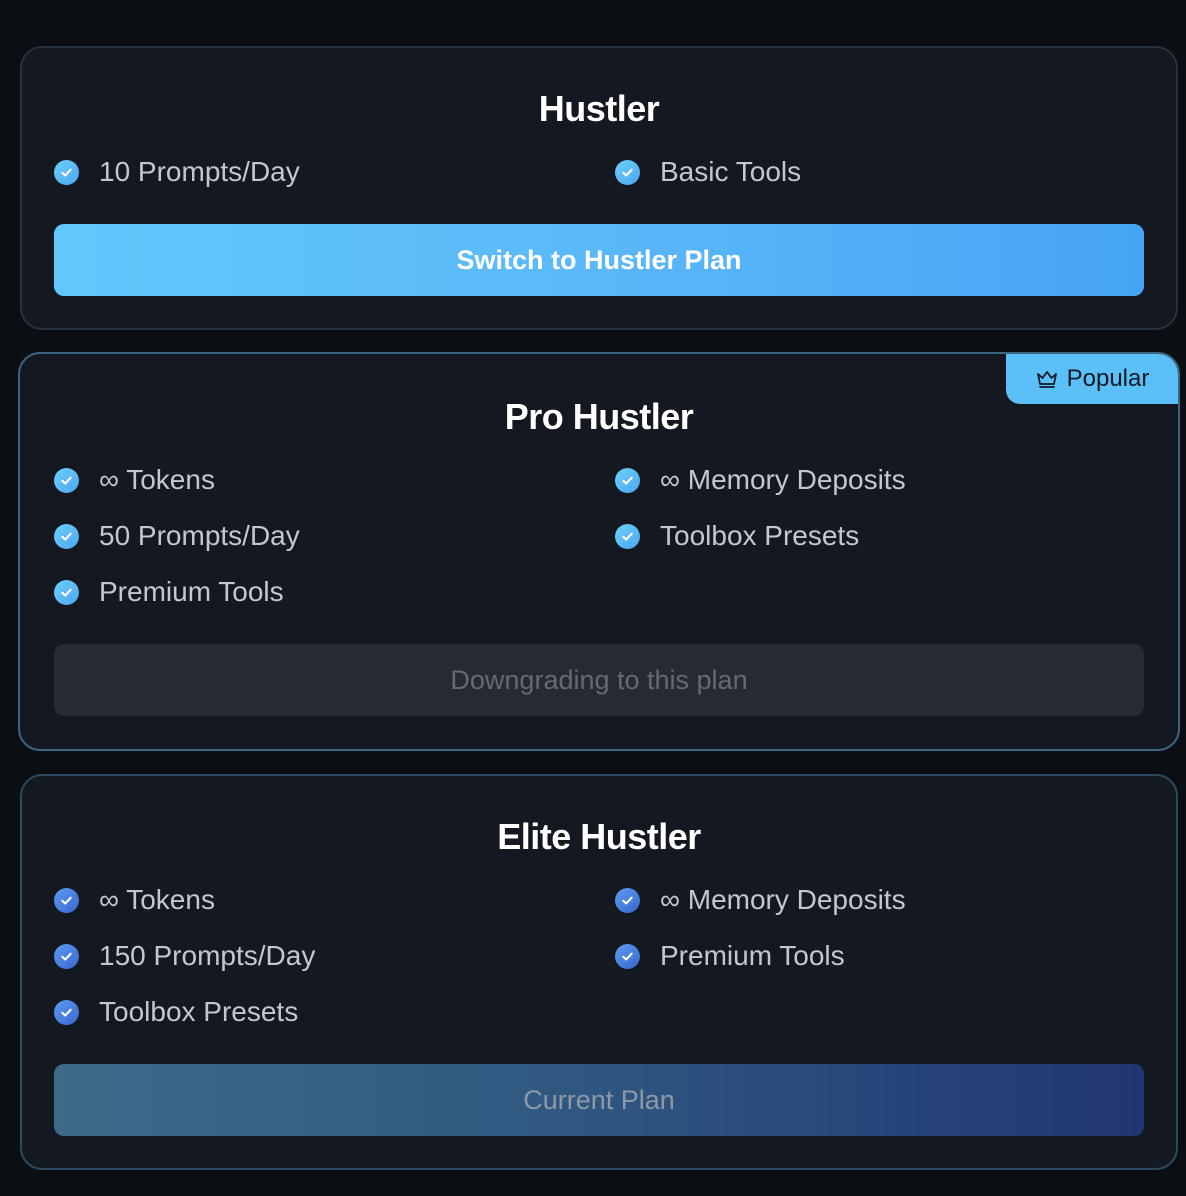 Image resolution: width=1186 pixels, height=1196 pixels. I want to click on feature-item: Basic Tools, so click(879, 172).